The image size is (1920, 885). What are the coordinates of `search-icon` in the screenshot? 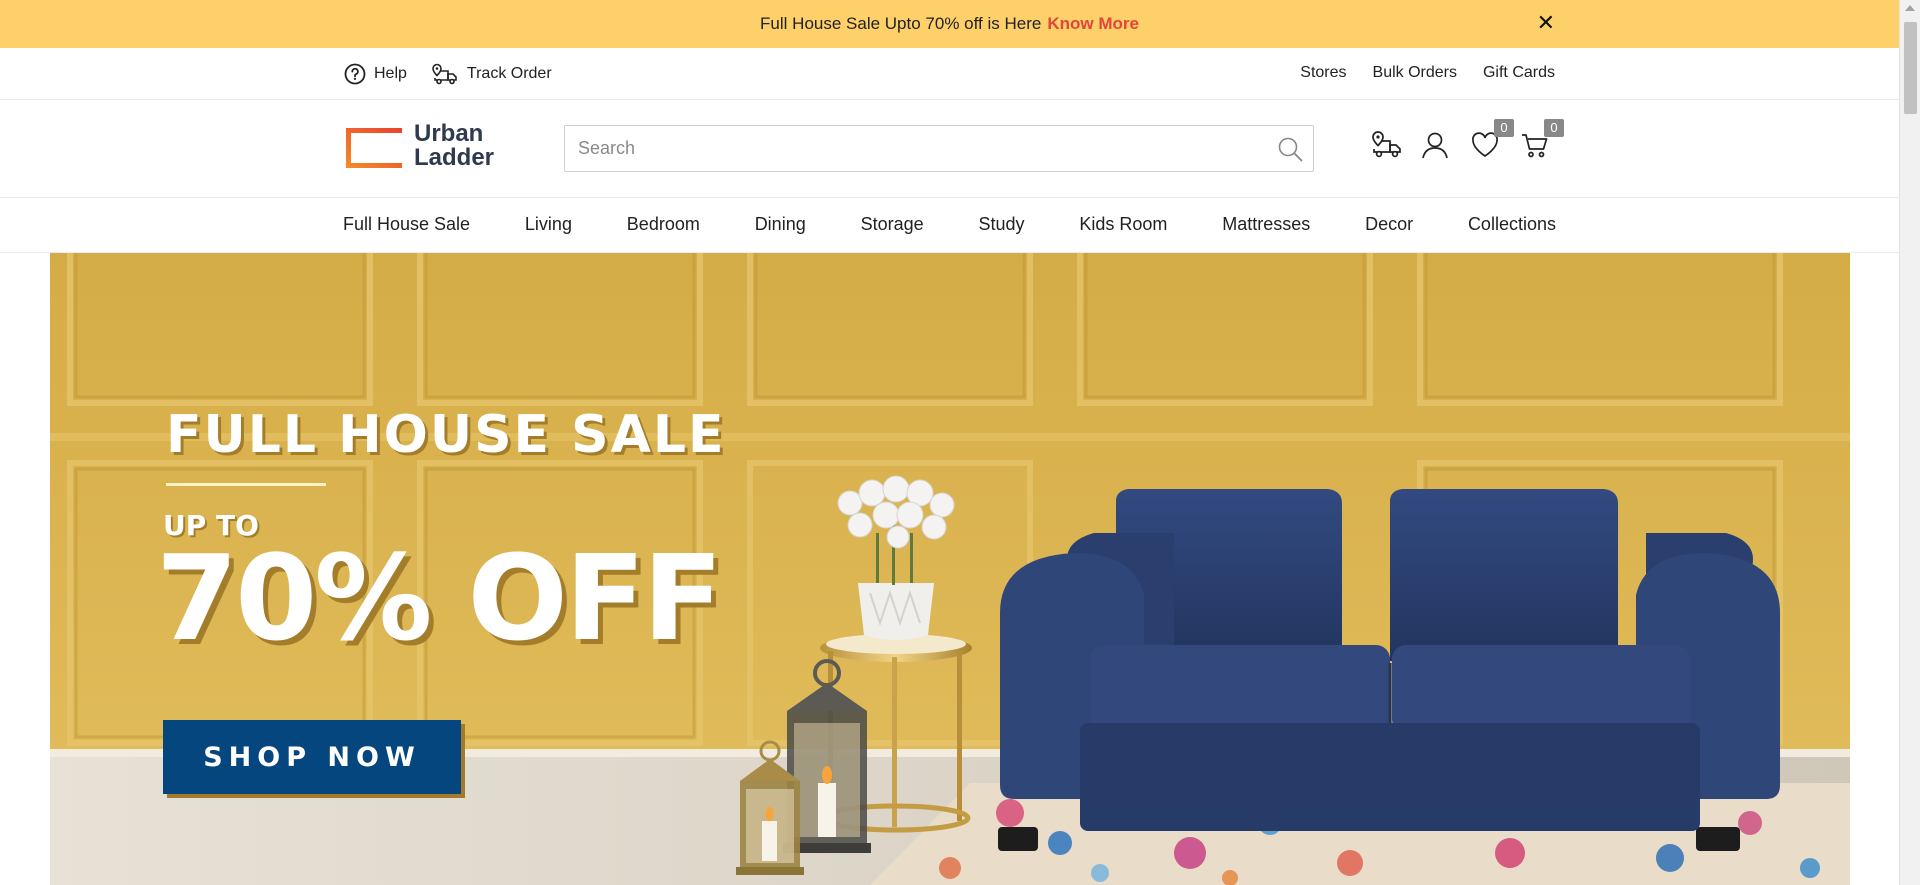 It's located at (1290, 149).